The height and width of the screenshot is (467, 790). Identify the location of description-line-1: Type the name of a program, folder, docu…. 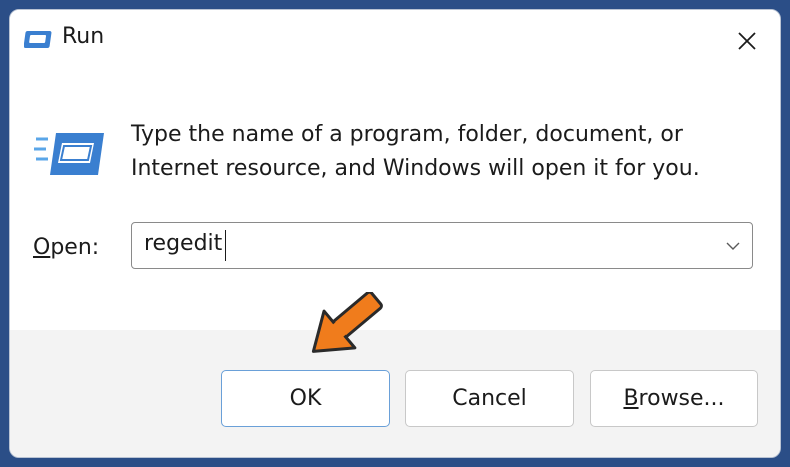
(407, 134).